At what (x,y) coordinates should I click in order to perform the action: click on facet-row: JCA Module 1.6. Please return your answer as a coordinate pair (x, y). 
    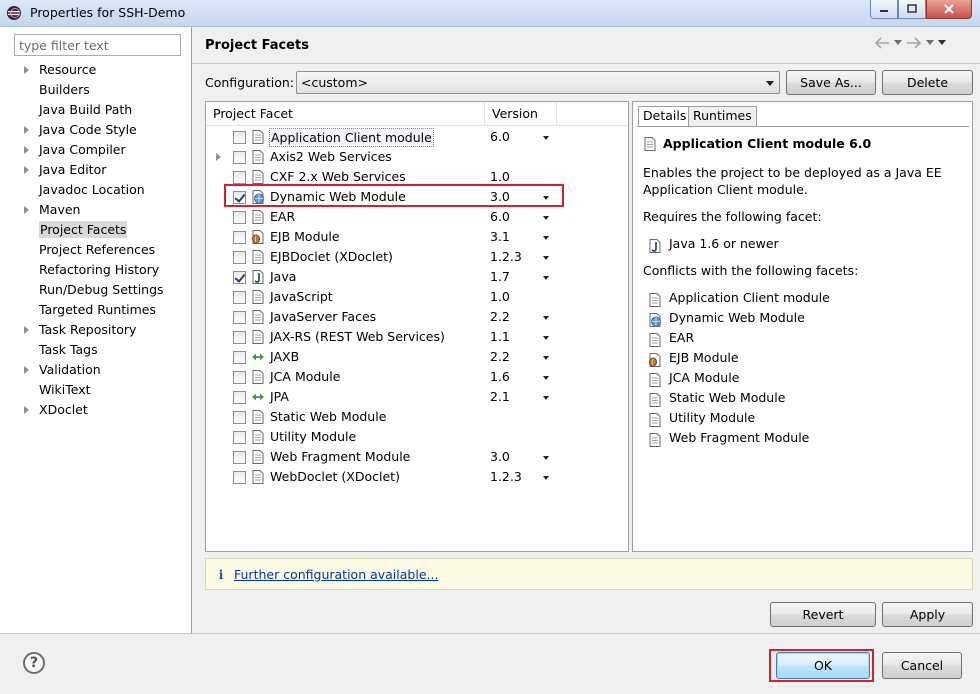
    Looking at the image, I should click on (417, 377).